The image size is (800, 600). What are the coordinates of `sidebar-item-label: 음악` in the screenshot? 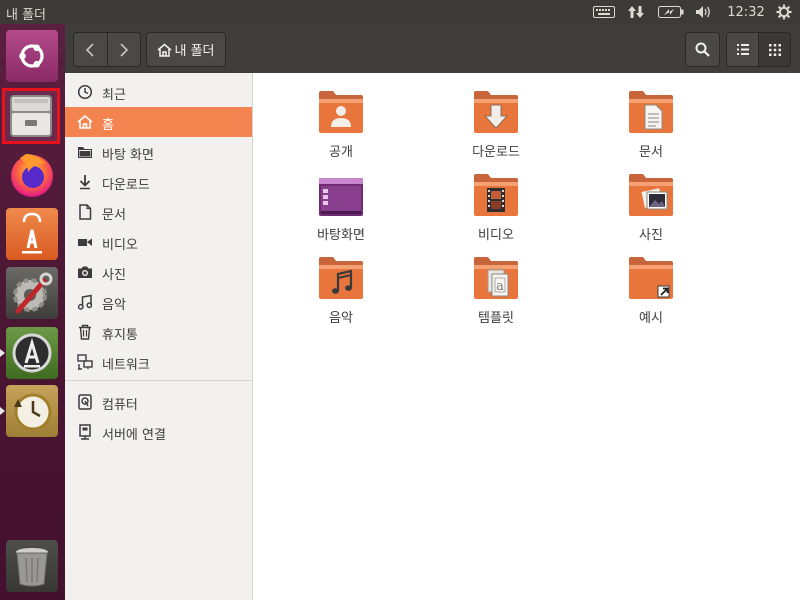 It's located at (114, 305).